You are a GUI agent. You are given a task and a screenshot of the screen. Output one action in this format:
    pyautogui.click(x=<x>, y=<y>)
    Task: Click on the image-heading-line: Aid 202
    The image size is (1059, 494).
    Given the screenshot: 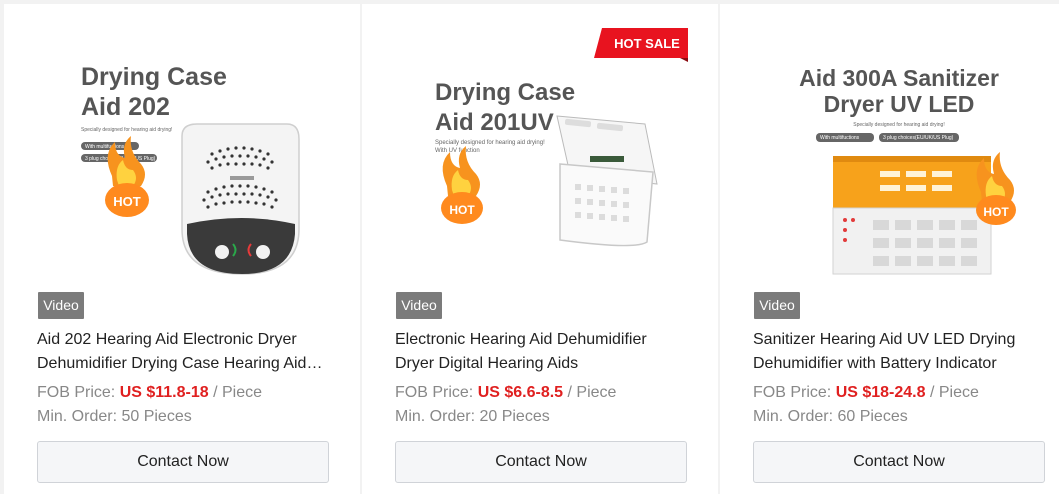 What is the action you would take?
    pyautogui.click(x=125, y=107)
    